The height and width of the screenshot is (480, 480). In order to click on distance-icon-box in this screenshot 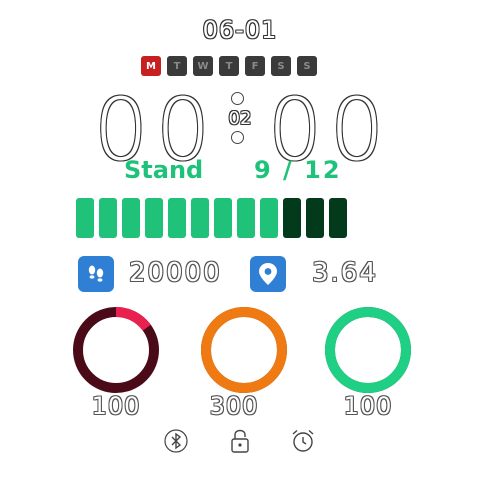, I will do `click(268, 274)`.